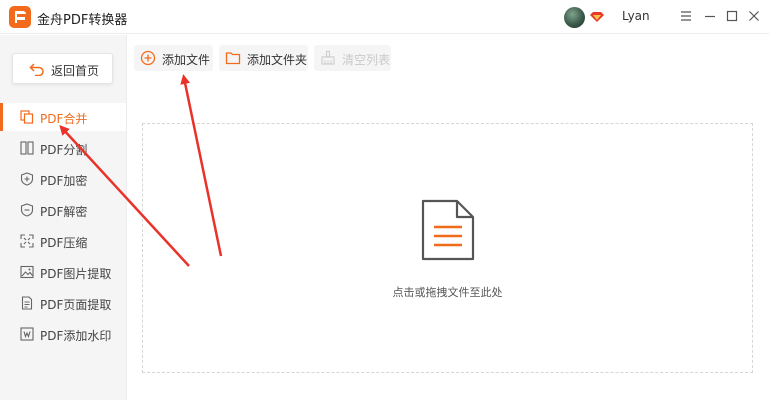  I want to click on sidebar-item-label: PDF解密, so click(64, 212).